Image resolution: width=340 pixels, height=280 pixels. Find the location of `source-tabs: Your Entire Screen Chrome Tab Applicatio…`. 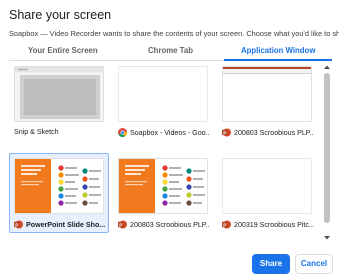

source-tabs: Your Entire Screen Chrome Tab Applicatio… is located at coordinates (170, 51).